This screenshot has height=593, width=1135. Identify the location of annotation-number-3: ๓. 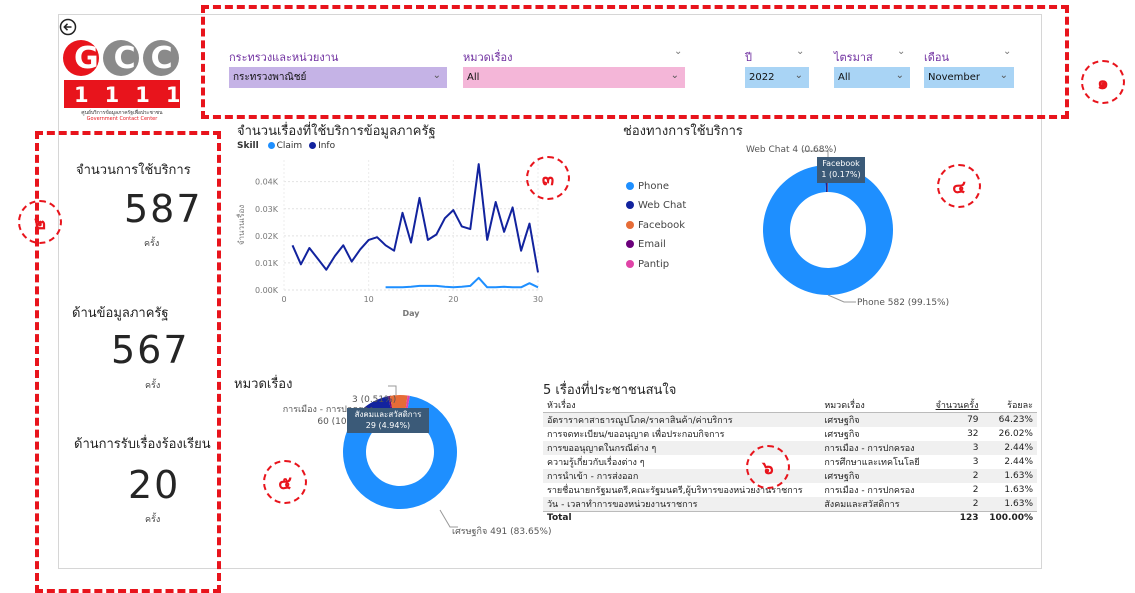
(548, 178).